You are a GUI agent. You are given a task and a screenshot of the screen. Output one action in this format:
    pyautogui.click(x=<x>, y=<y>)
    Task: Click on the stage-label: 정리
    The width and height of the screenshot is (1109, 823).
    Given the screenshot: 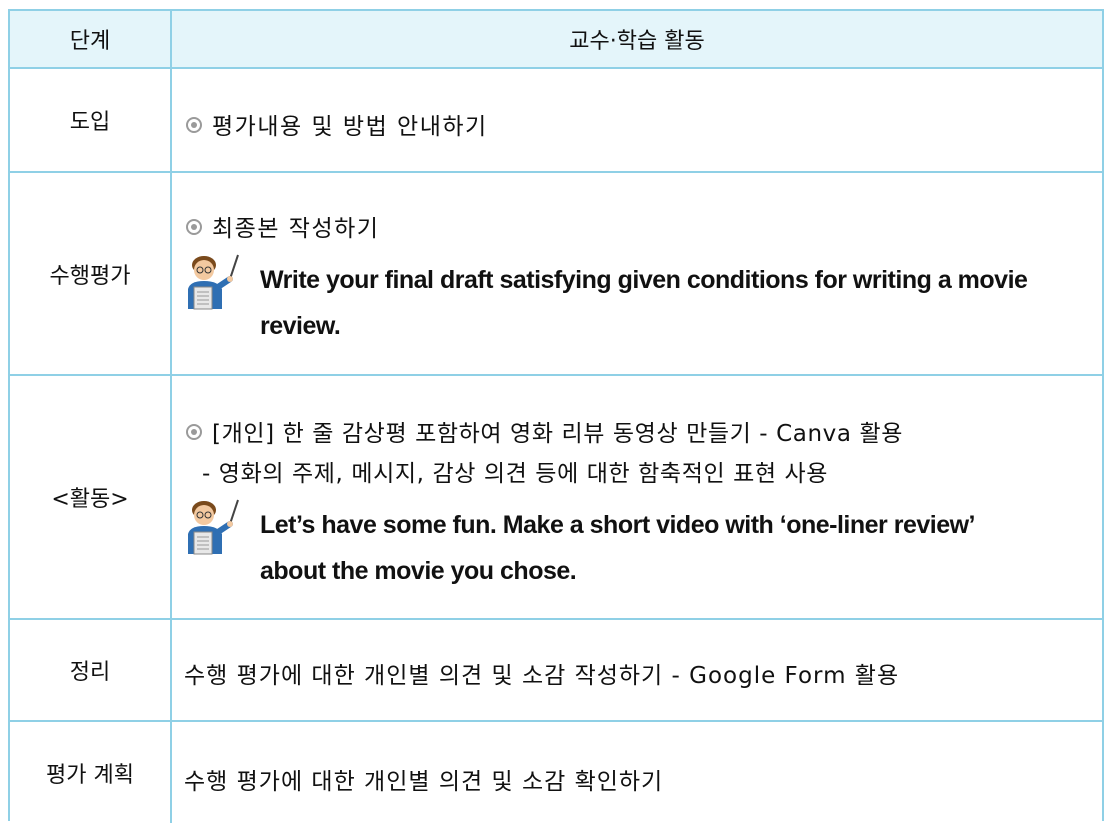 What is the action you would take?
    pyautogui.click(x=90, y=672)
    